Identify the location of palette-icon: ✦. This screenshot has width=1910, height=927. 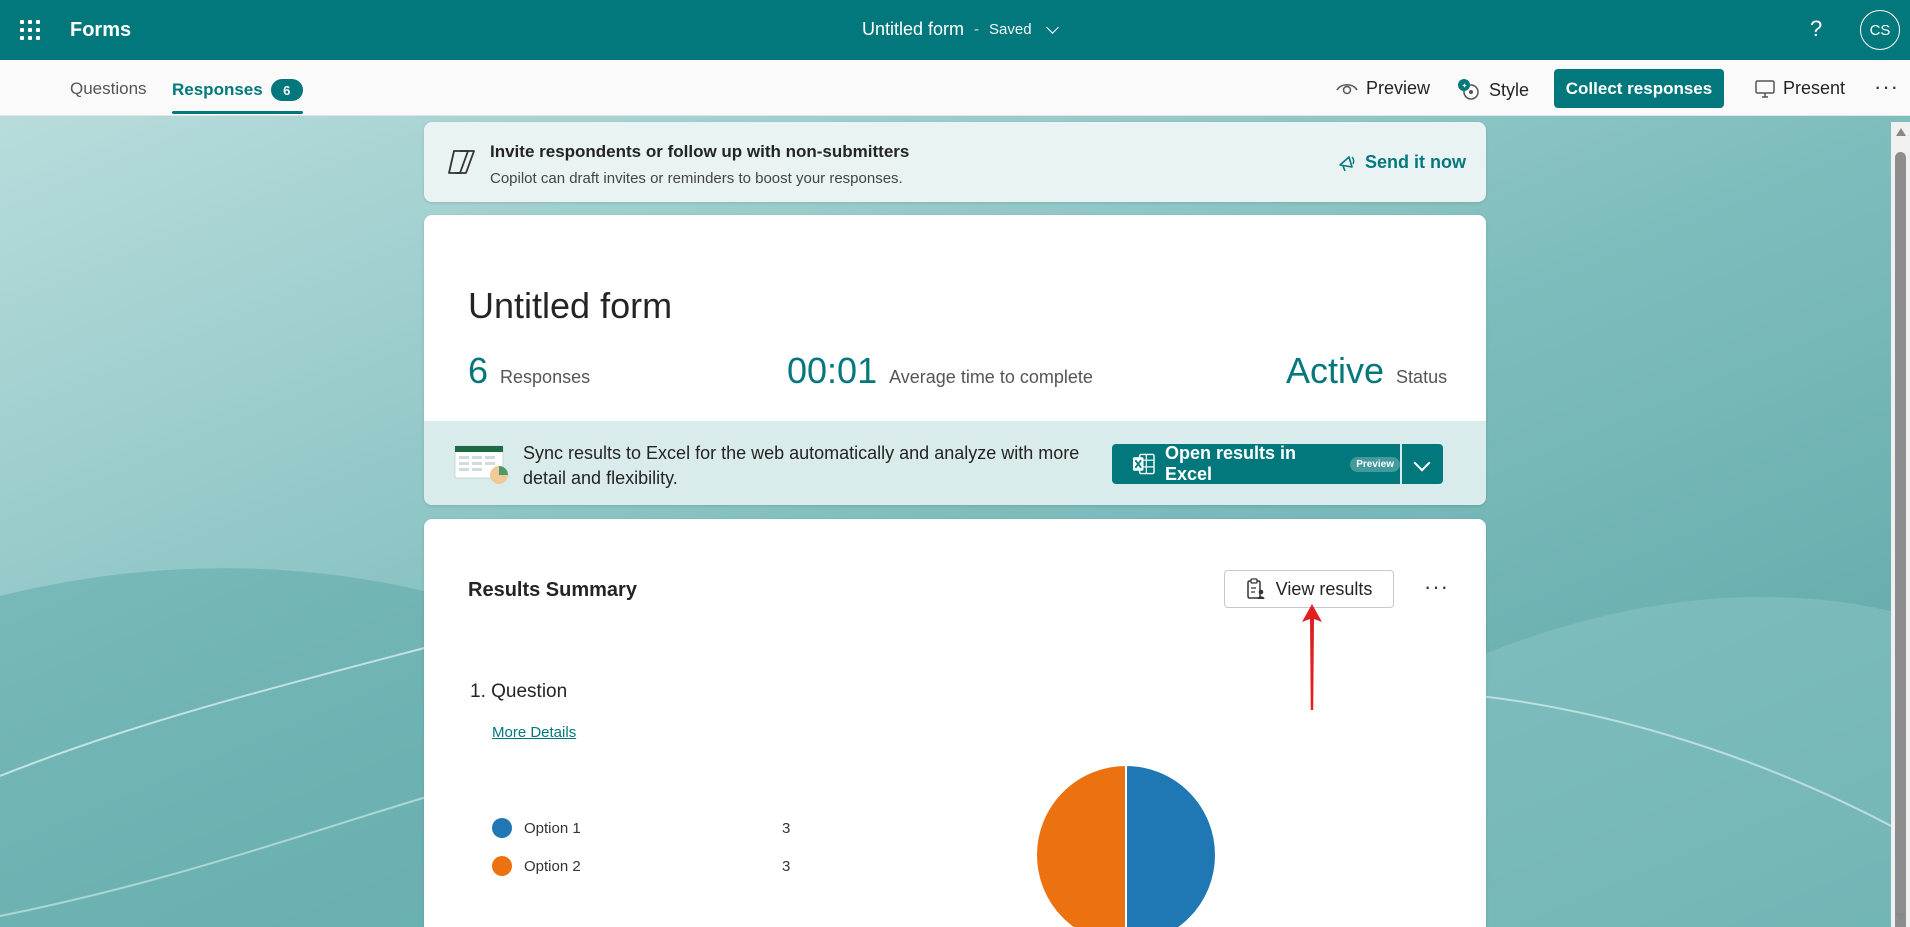
(1468, 89).